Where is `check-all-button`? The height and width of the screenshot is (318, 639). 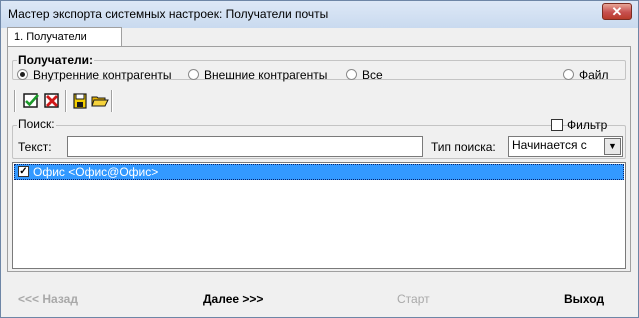
check-all-button is located at coordinates (31, 101).